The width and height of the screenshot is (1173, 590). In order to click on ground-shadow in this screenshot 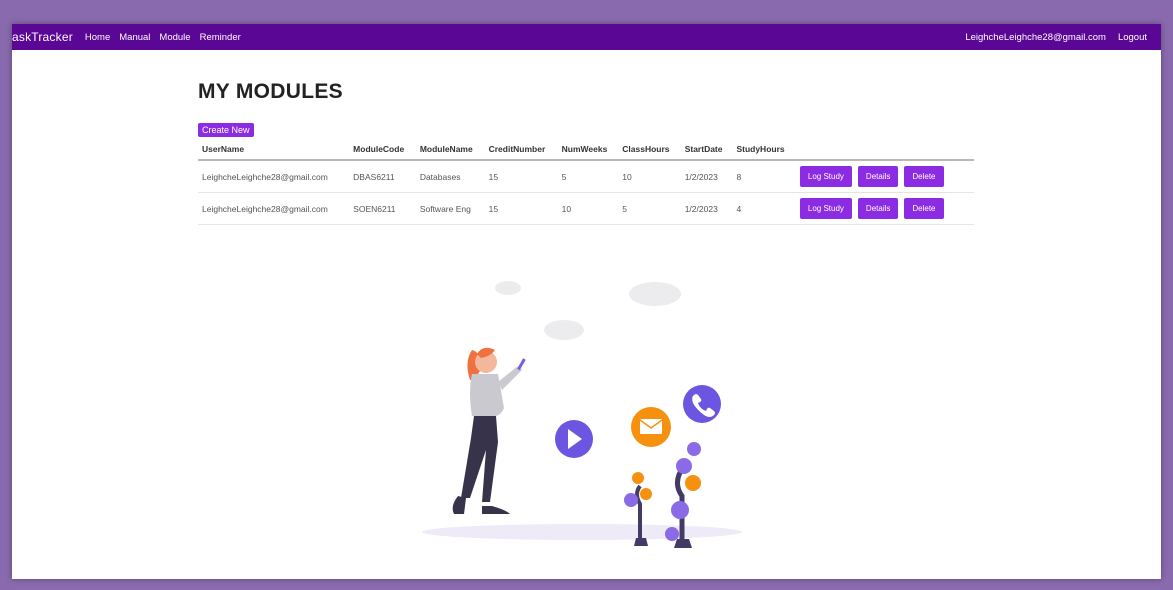, I will do `click(582, 532)`.